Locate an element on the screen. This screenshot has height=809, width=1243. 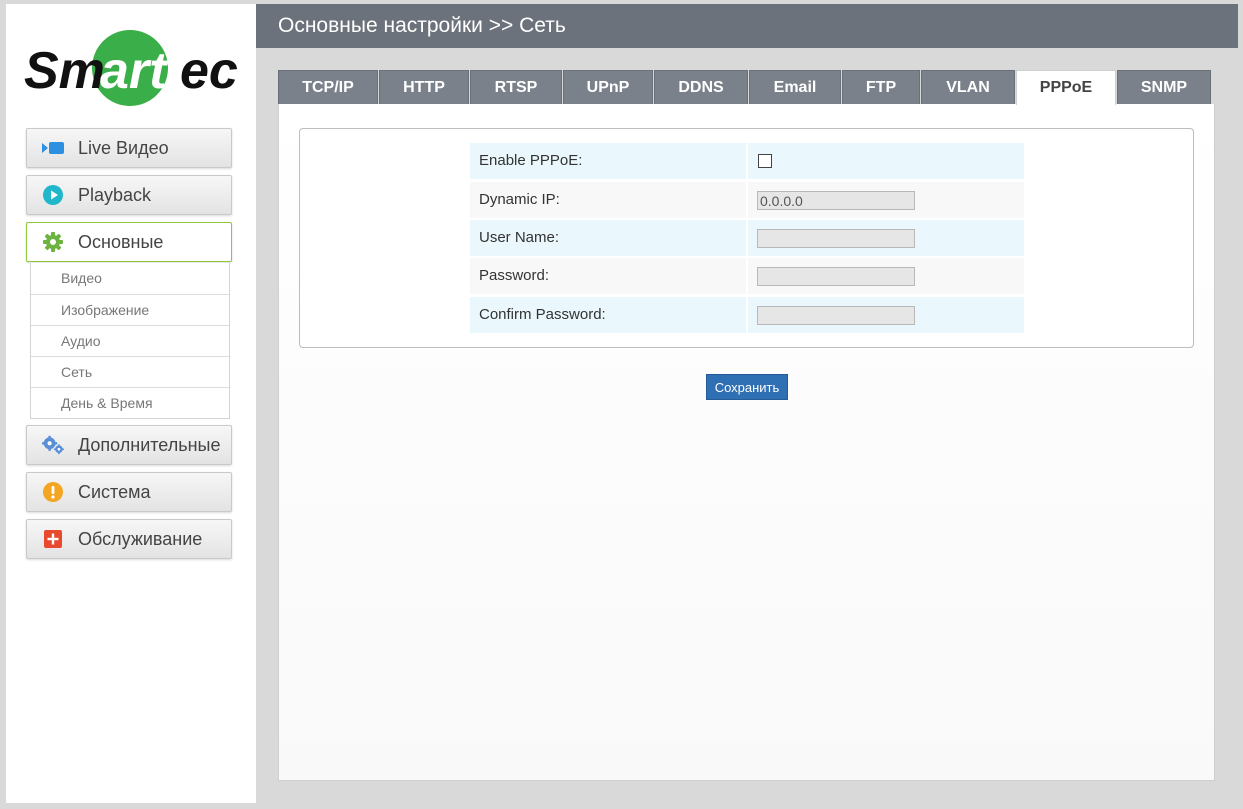
page-title: Основные настройки >> Сеть is located at coordinates (422, 25).